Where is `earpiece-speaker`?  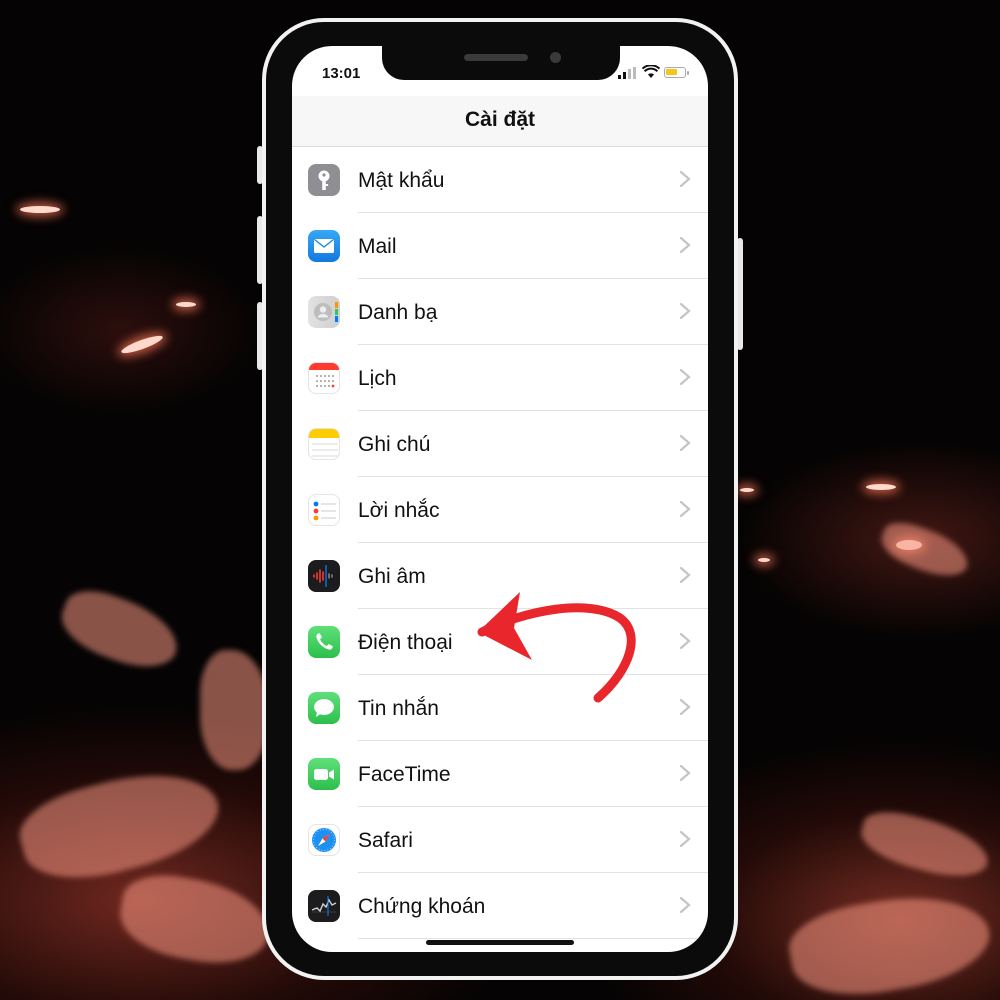 earpiece-speaker is located at coordinates (496, 57).